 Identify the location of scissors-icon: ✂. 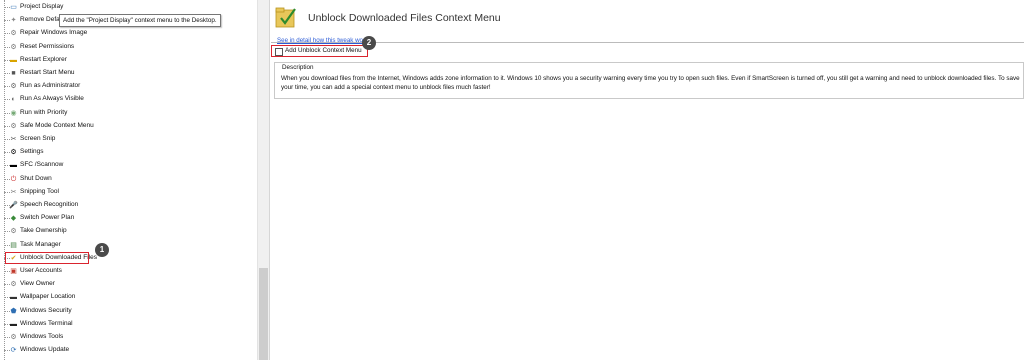
(13, 139).